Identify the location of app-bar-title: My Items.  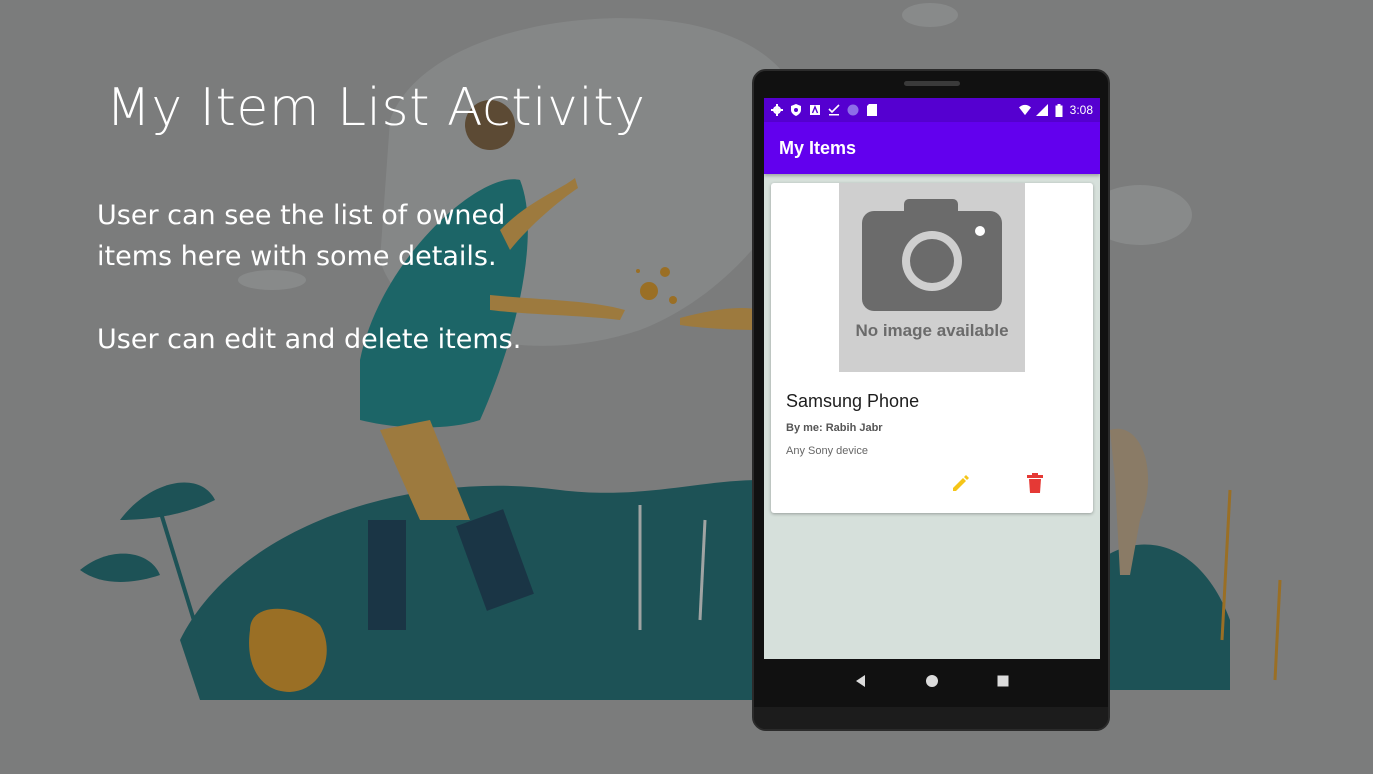
(818, 147).